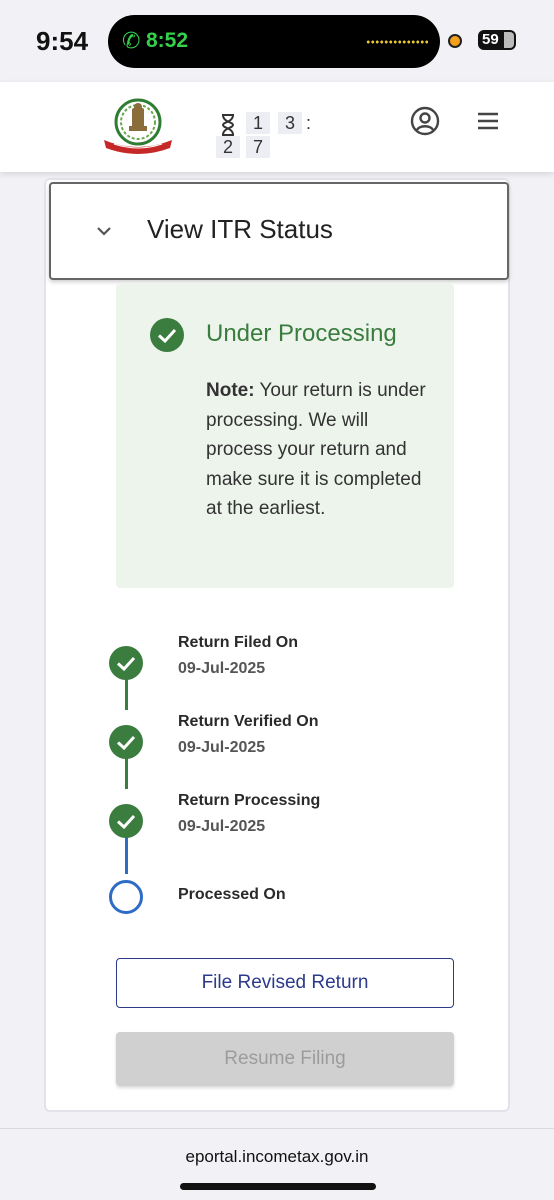  I want to click on phone-icon: ✆, so click(131, 40).